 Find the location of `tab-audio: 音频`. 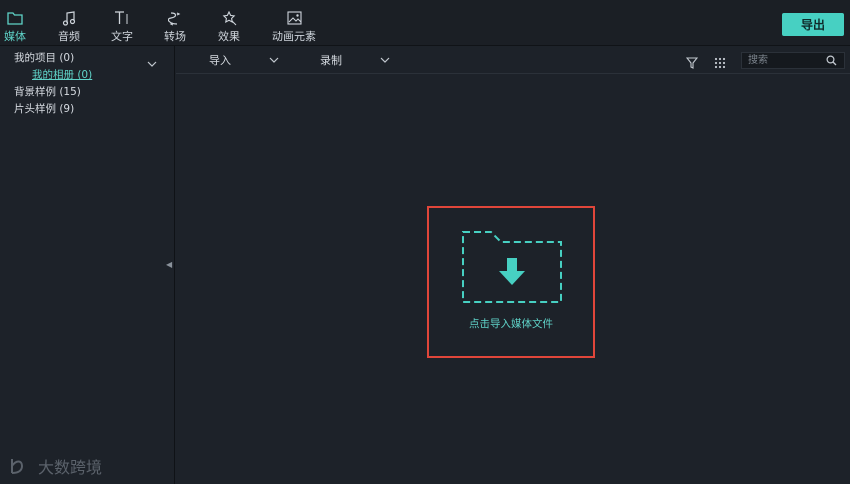

tab-audio: 音频 is located at coordinates (69, 27).